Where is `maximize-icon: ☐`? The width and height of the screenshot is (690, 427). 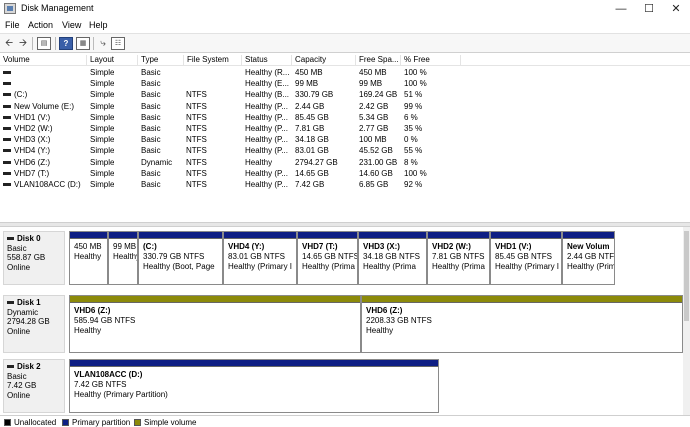
maximize-icon: ☐ is located at coordinates (649, 9).